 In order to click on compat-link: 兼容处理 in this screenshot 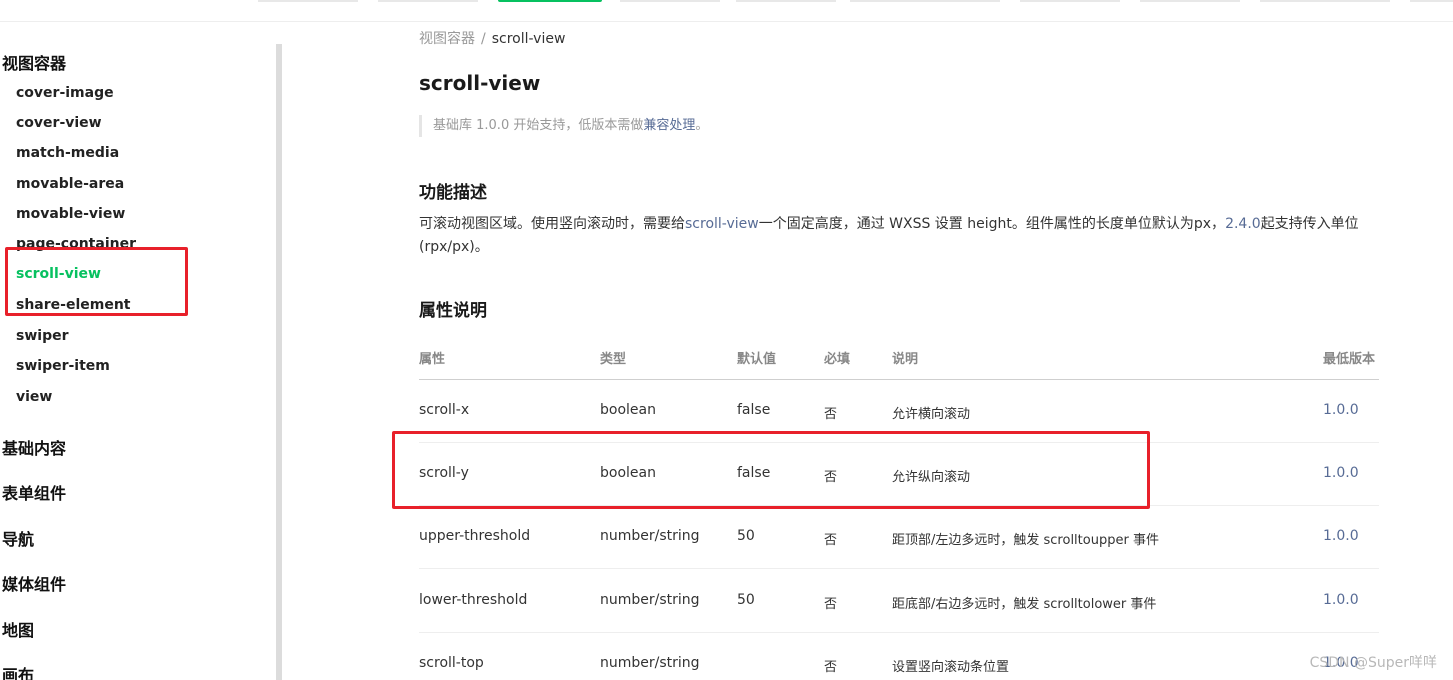, I will do `click(669, 125)`.